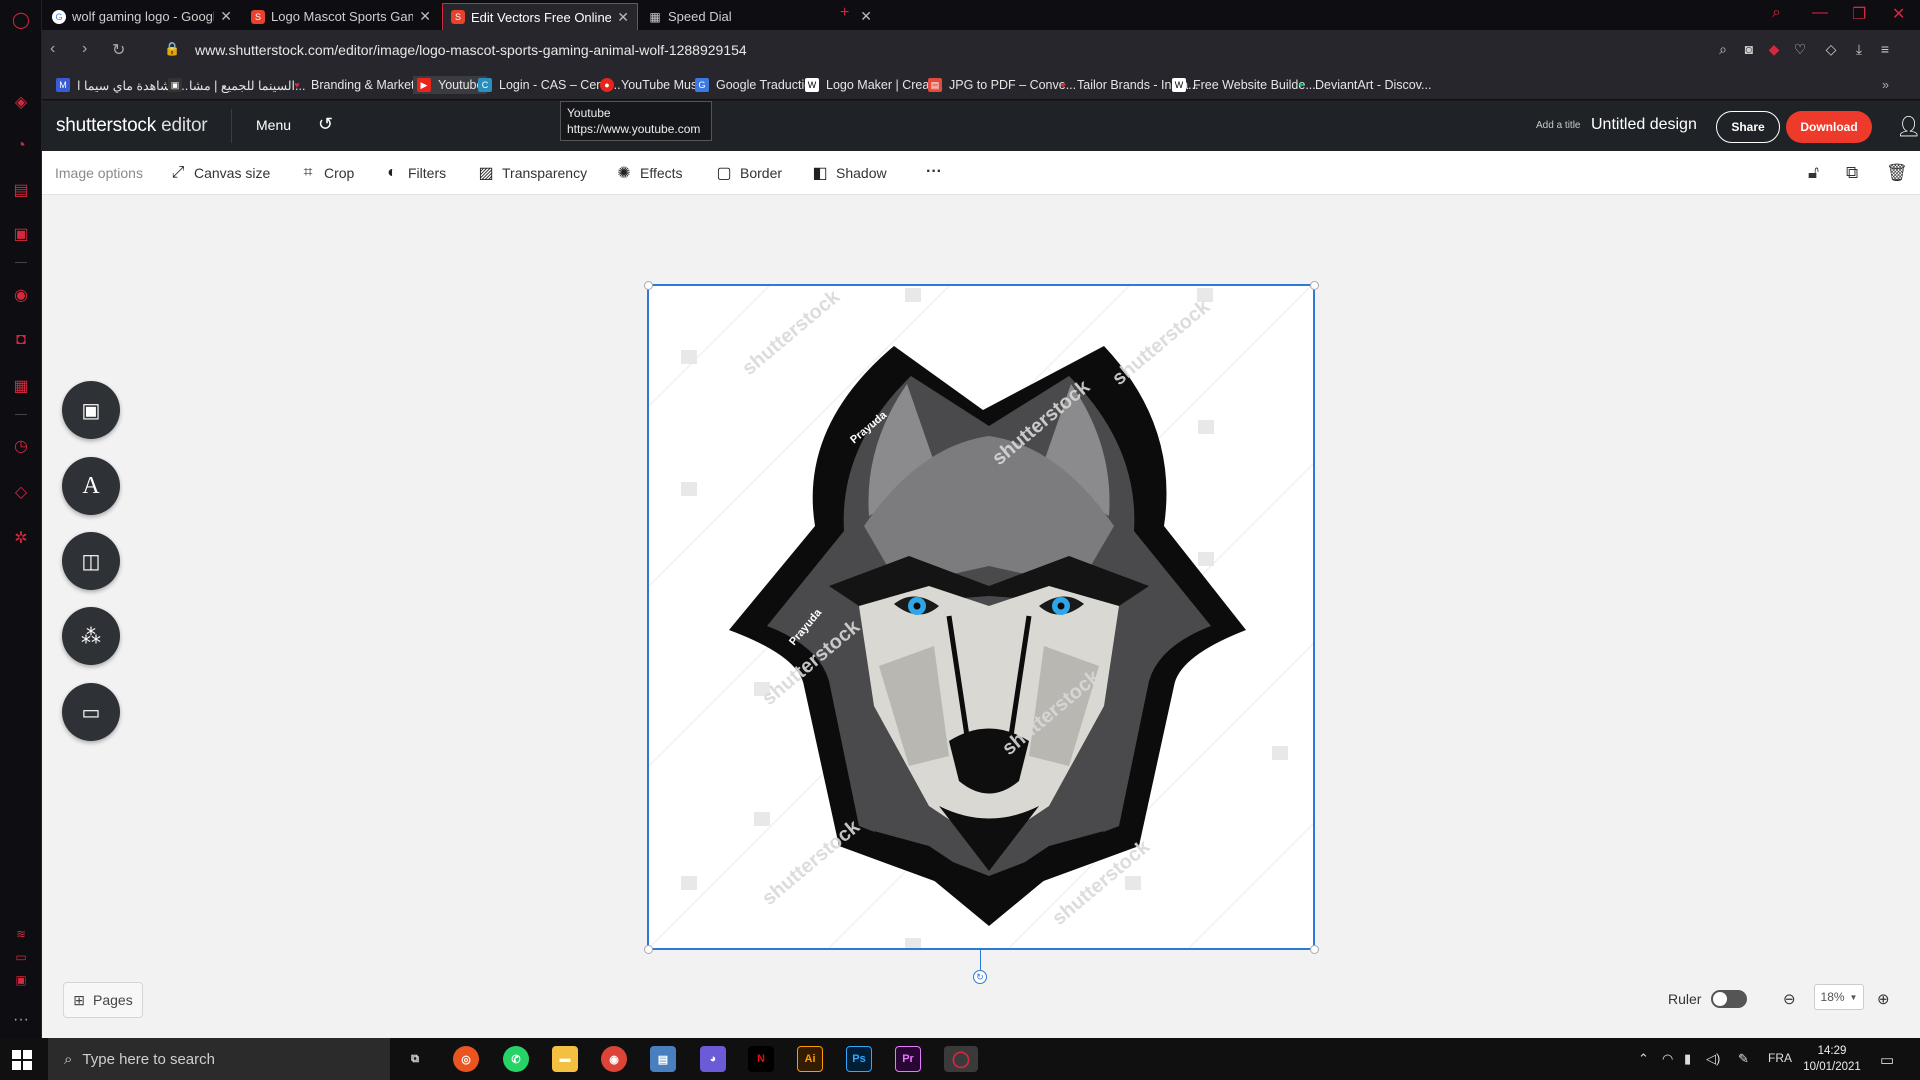 The image size is (1920, 1080). I want to click on template-icon: ◫, so click(91, 561).